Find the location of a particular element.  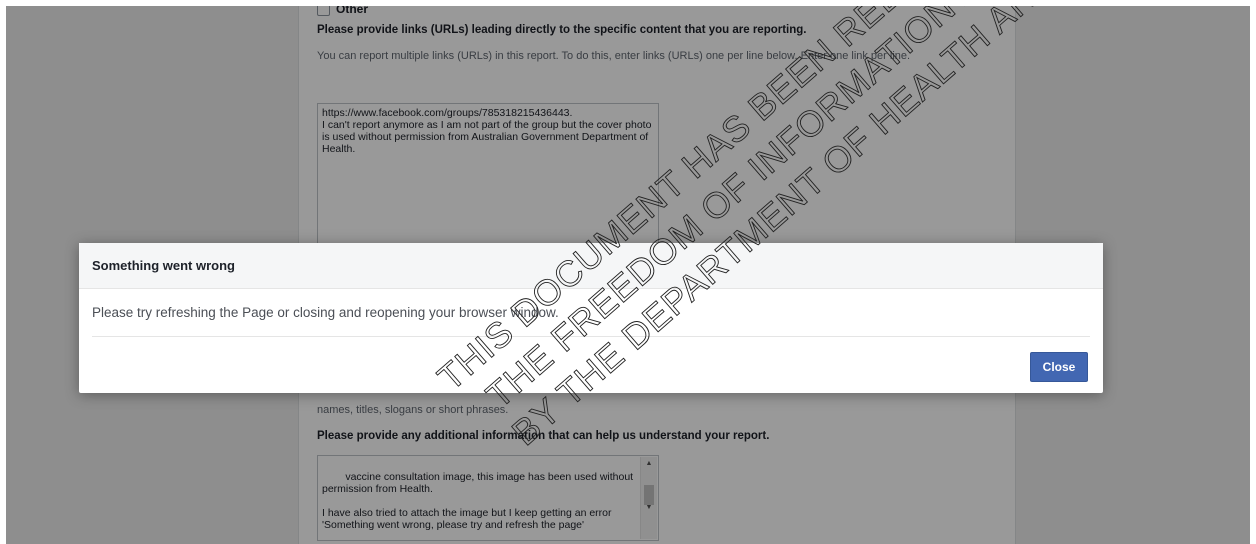

dialog-header: Something went wrong is located at coordinates (591, 266).